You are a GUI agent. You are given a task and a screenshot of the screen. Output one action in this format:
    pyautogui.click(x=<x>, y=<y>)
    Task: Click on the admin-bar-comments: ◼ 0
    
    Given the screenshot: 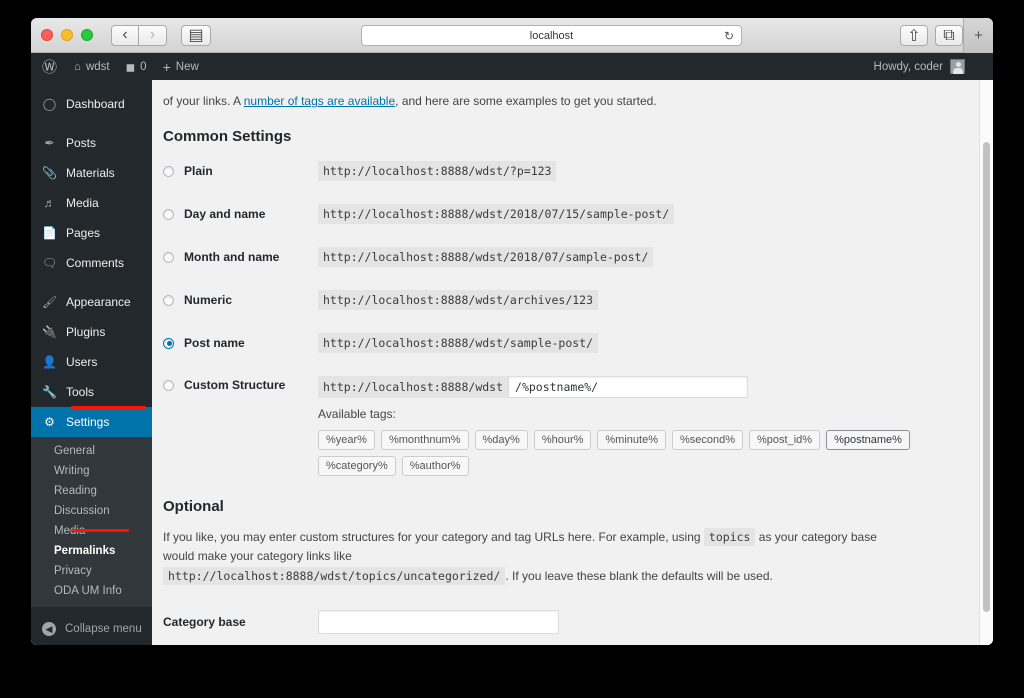 What is the action you would take?
    pyautogui.click(x=136, y=66)
    